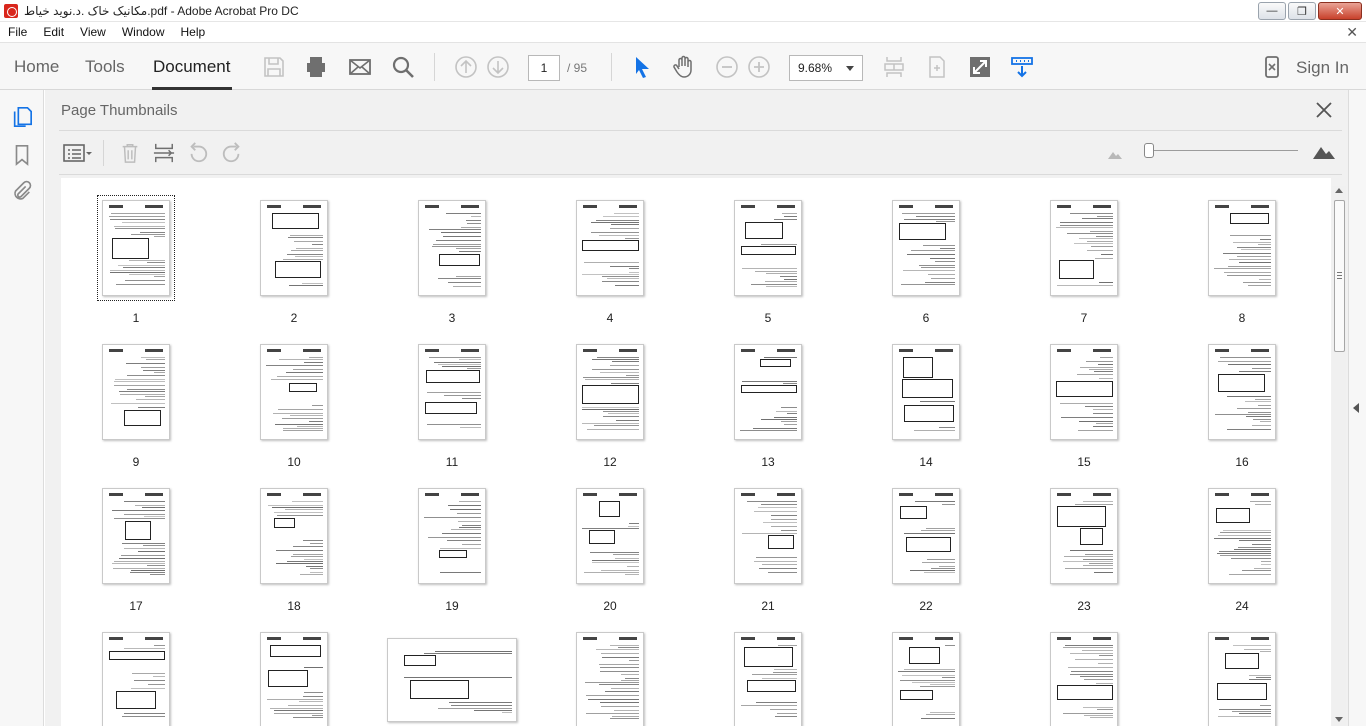 The image size is (1366, 726). What do you see at coordinates (727, 67) in the screenshot?
I see `zoom-out-icon` at bounding box center [727, 67].